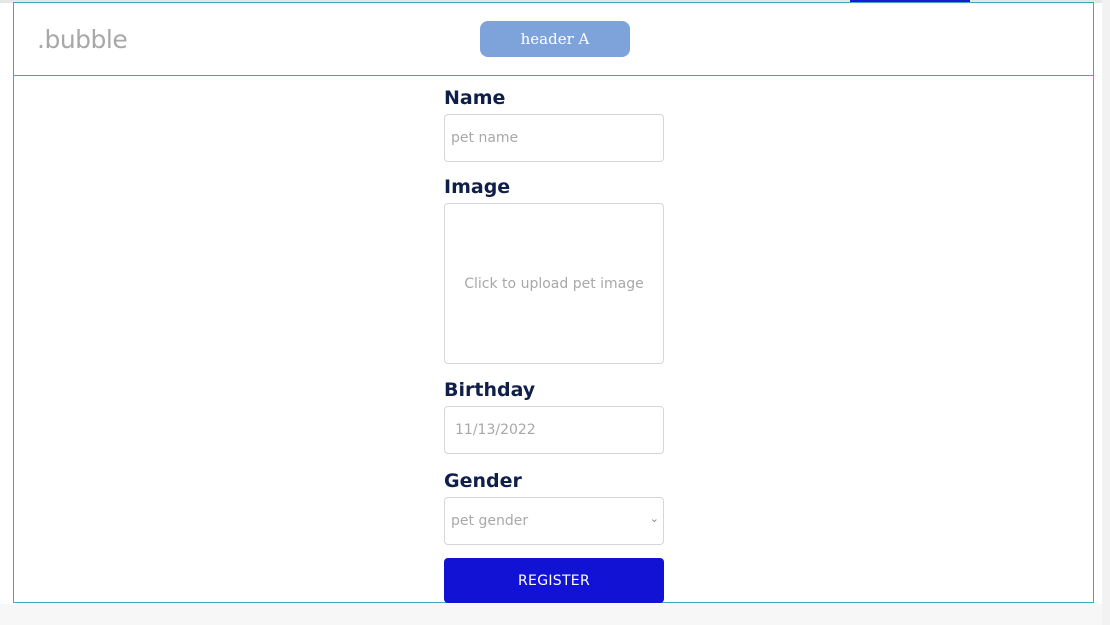  What do you see at coordinates (554, 430) in the screenshot?
I see `birthday-date-picker: 11/13/2022` at bounding box center [554, 430].